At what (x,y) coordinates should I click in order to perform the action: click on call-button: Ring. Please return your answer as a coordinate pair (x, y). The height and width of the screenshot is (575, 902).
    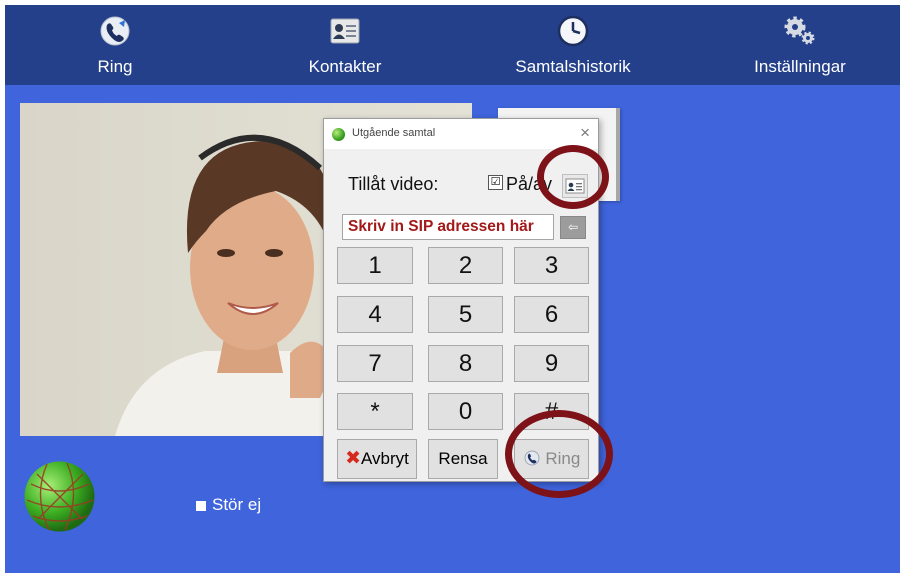
    Looking at the image, I should click on (551, 459).